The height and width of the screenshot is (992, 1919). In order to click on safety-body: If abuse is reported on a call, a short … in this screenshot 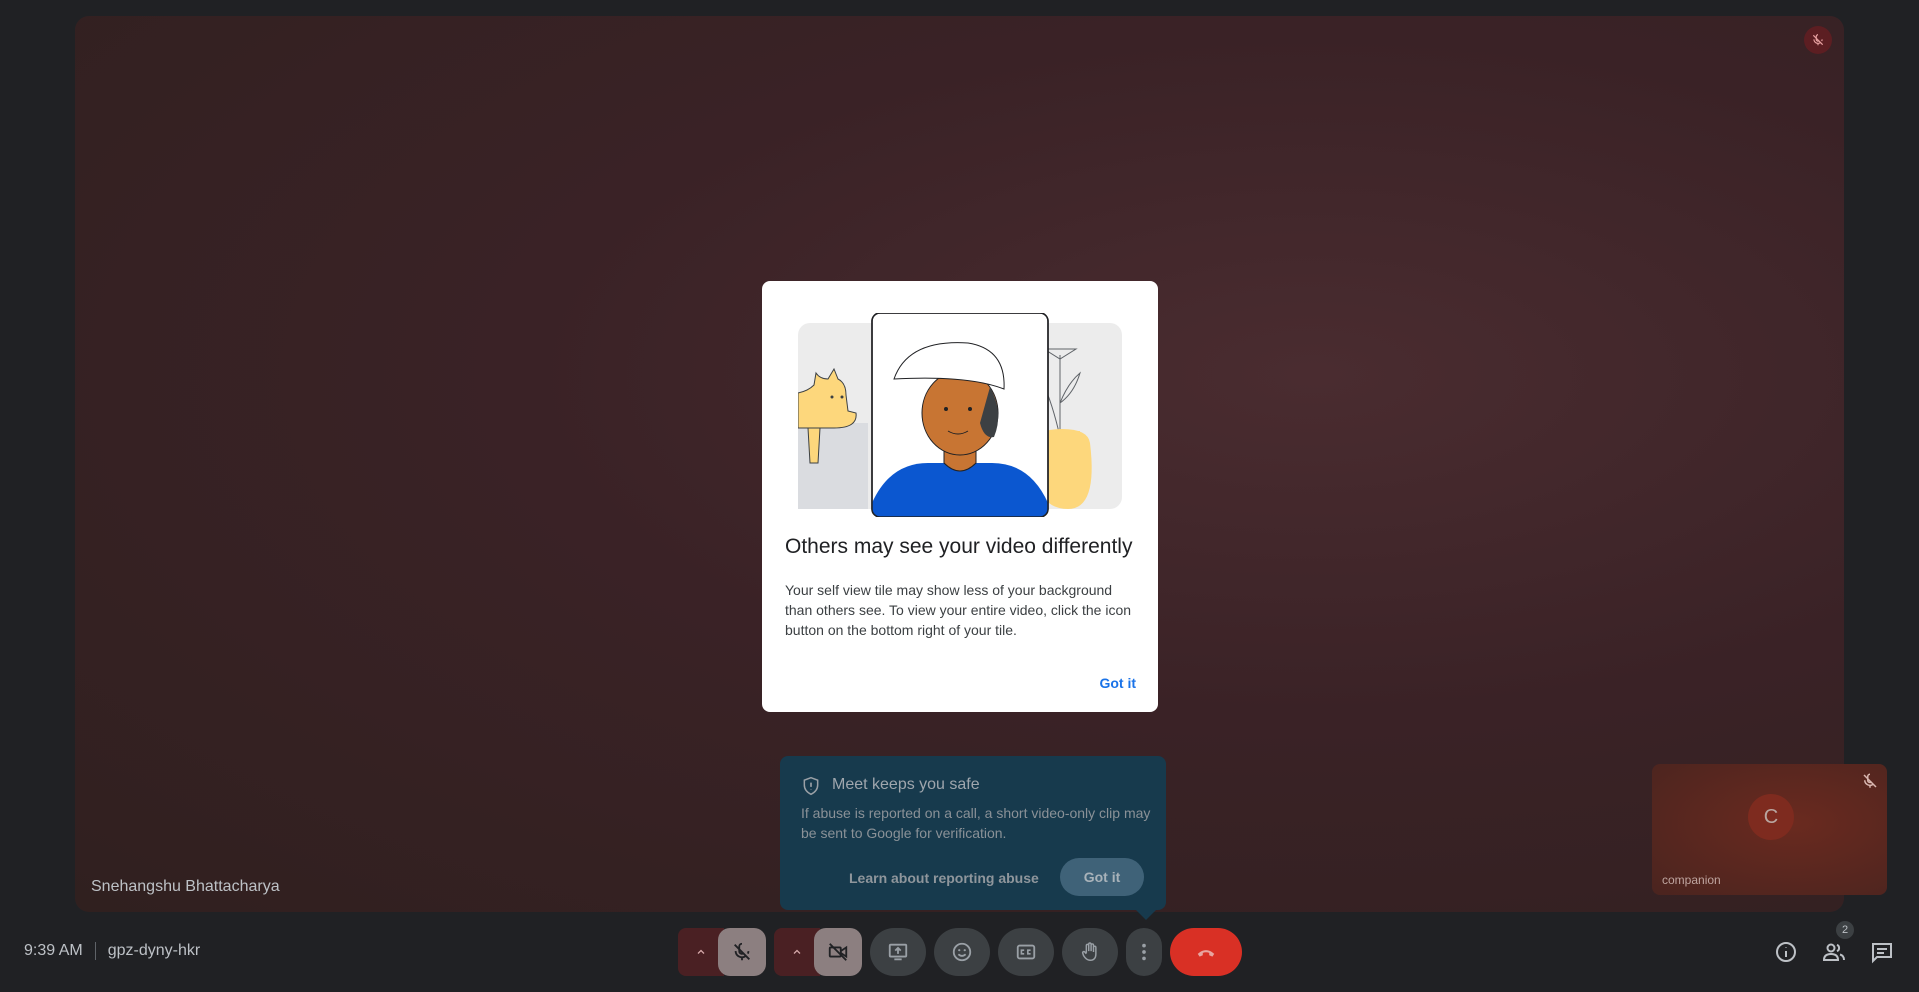, I will do `click(976, 823)`.